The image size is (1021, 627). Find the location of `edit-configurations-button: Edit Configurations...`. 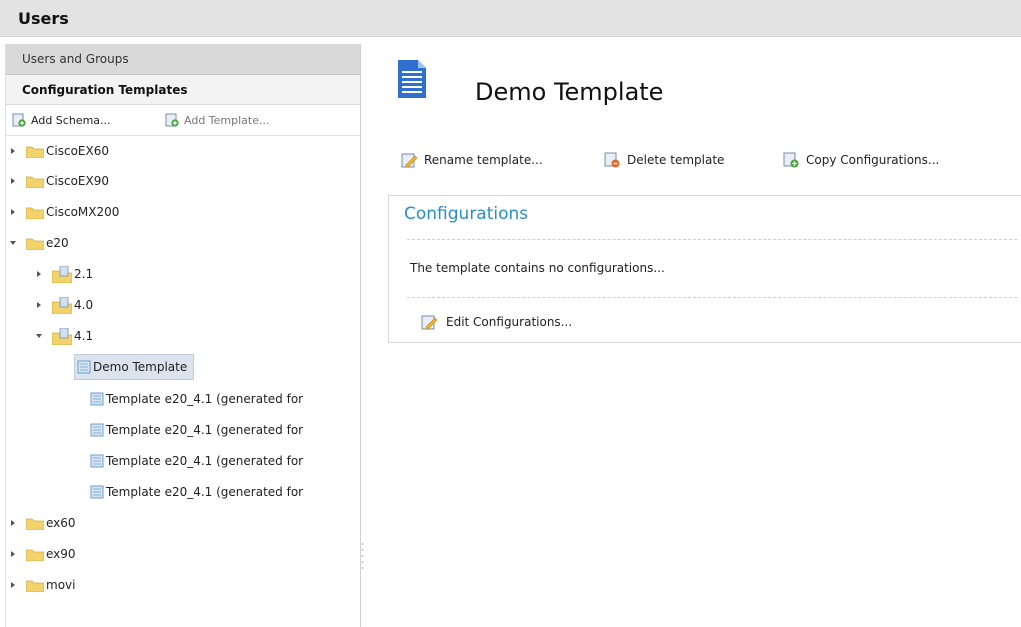

edit-configurations-button: Edit Configurations... is located at coordinates (496, 322).